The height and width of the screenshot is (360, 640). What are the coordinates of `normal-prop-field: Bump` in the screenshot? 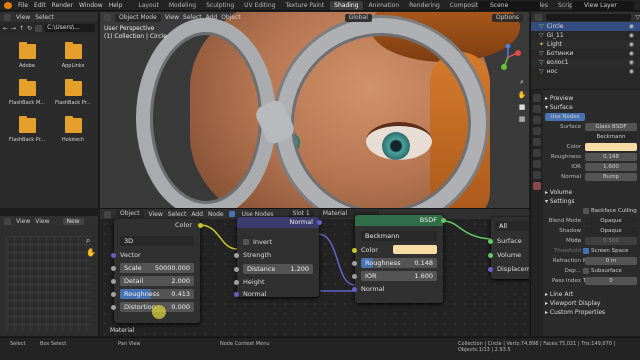 It's located at (611, 177).